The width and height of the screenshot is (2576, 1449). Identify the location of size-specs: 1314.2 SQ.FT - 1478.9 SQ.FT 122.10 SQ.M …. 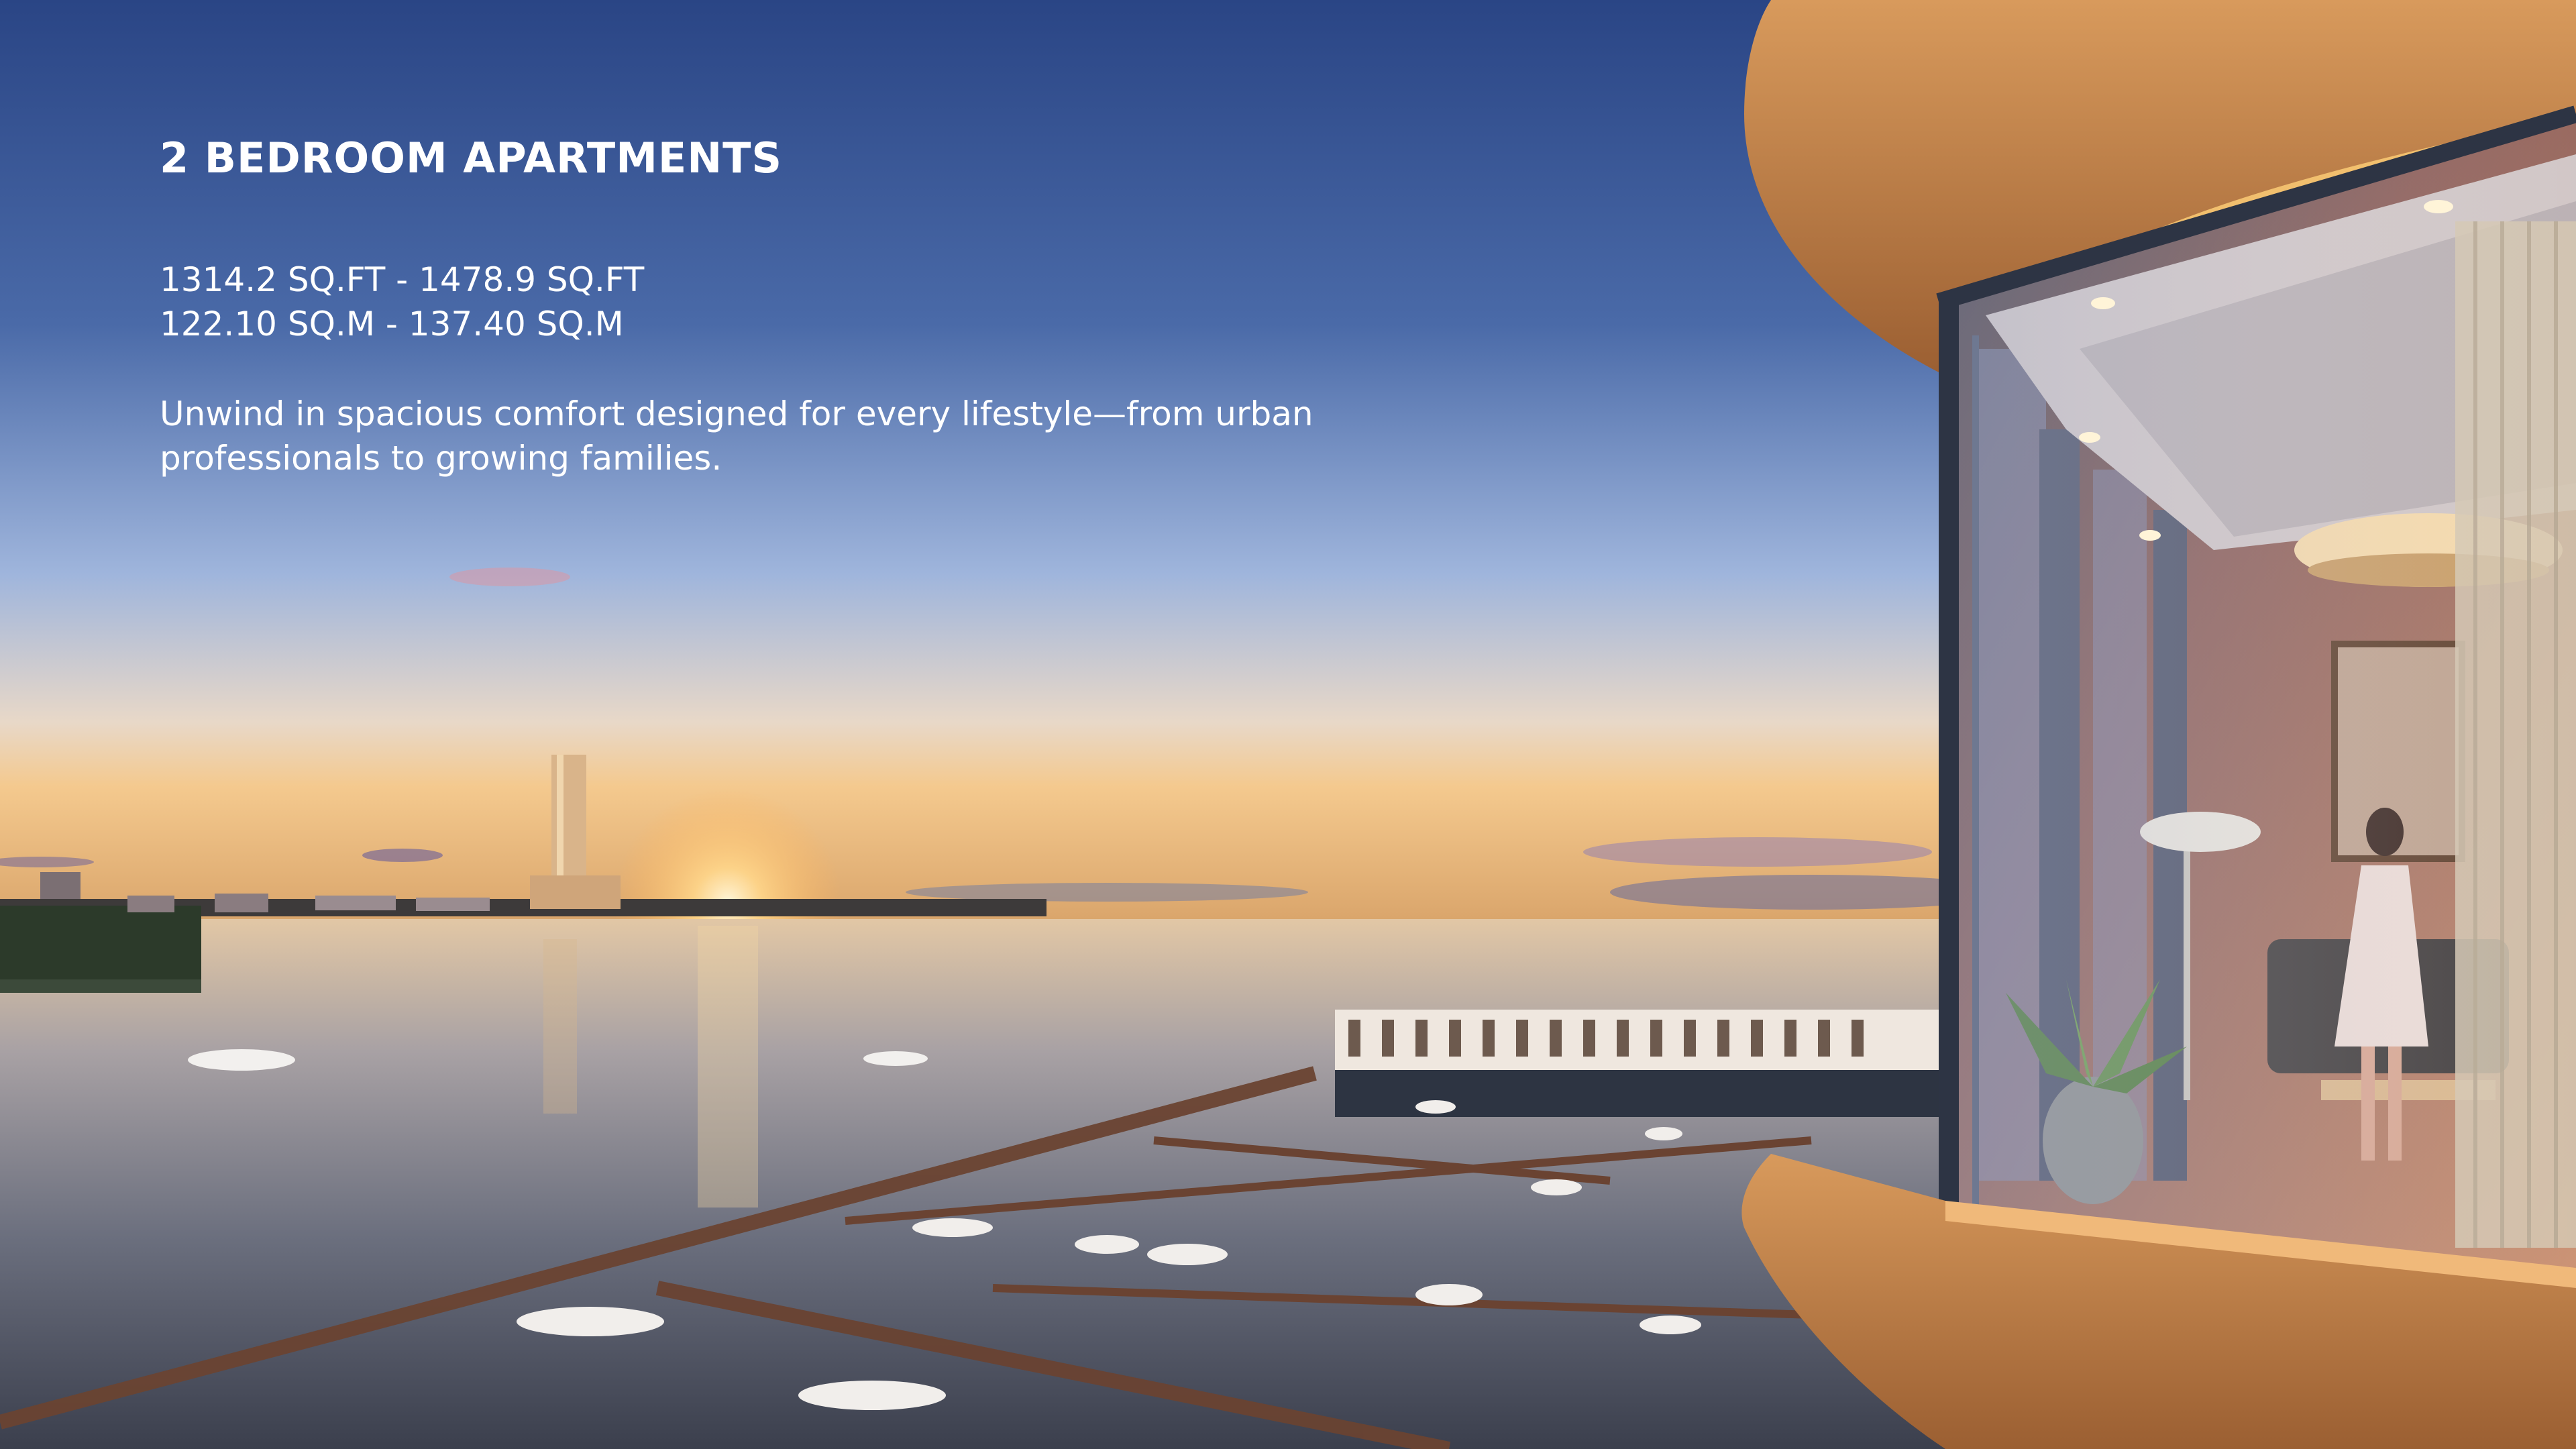
(736, 302).